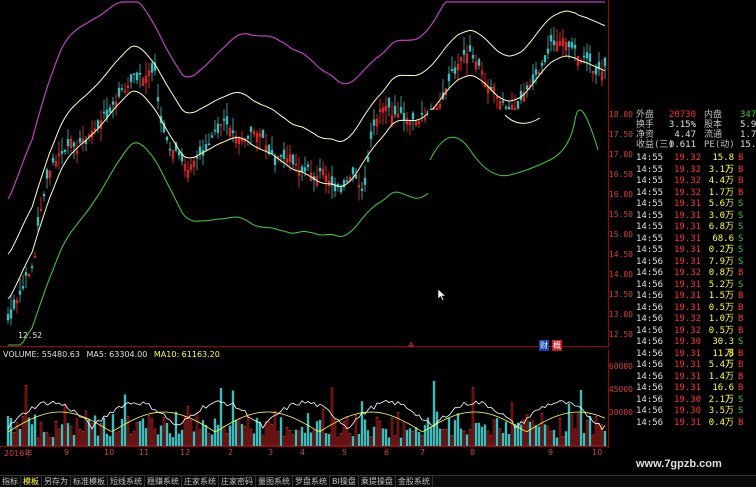  Describe the element at coordinates (620, 274) in the screenshot. I see `price-tick-label: 14.00` at that location.